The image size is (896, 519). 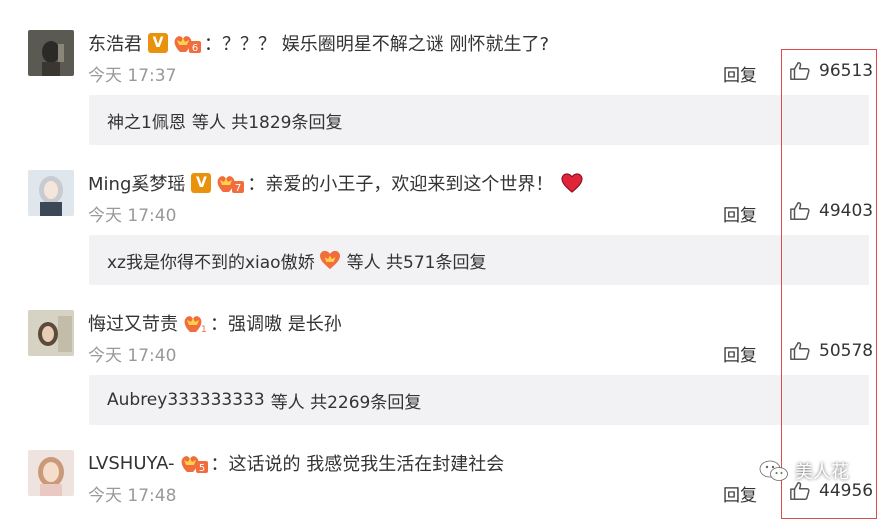 I want to click on comment-header: Ming奚梦瑶 V 7 ：亲爱的小王子，欢迎来到这个世界！, so click(x=335, y=183).